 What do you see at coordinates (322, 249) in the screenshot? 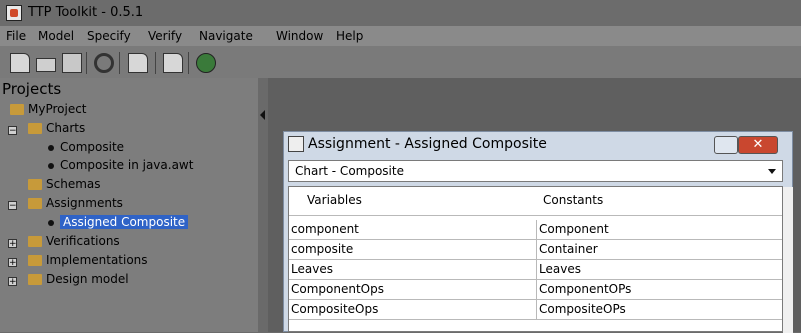
I see `cell-variable: composite` at bounding box center [322, 249].